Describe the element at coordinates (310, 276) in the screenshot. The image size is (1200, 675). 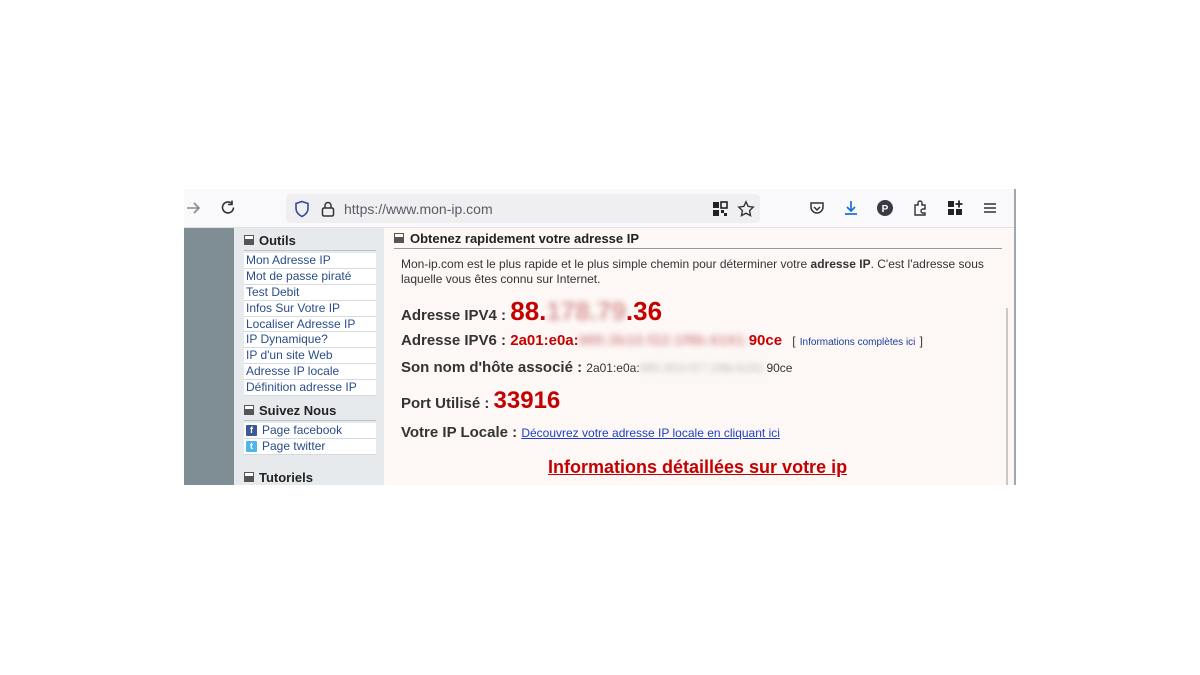
I see `sidebar-link-mot-de-passe: Mot de passe piraté` at that location.